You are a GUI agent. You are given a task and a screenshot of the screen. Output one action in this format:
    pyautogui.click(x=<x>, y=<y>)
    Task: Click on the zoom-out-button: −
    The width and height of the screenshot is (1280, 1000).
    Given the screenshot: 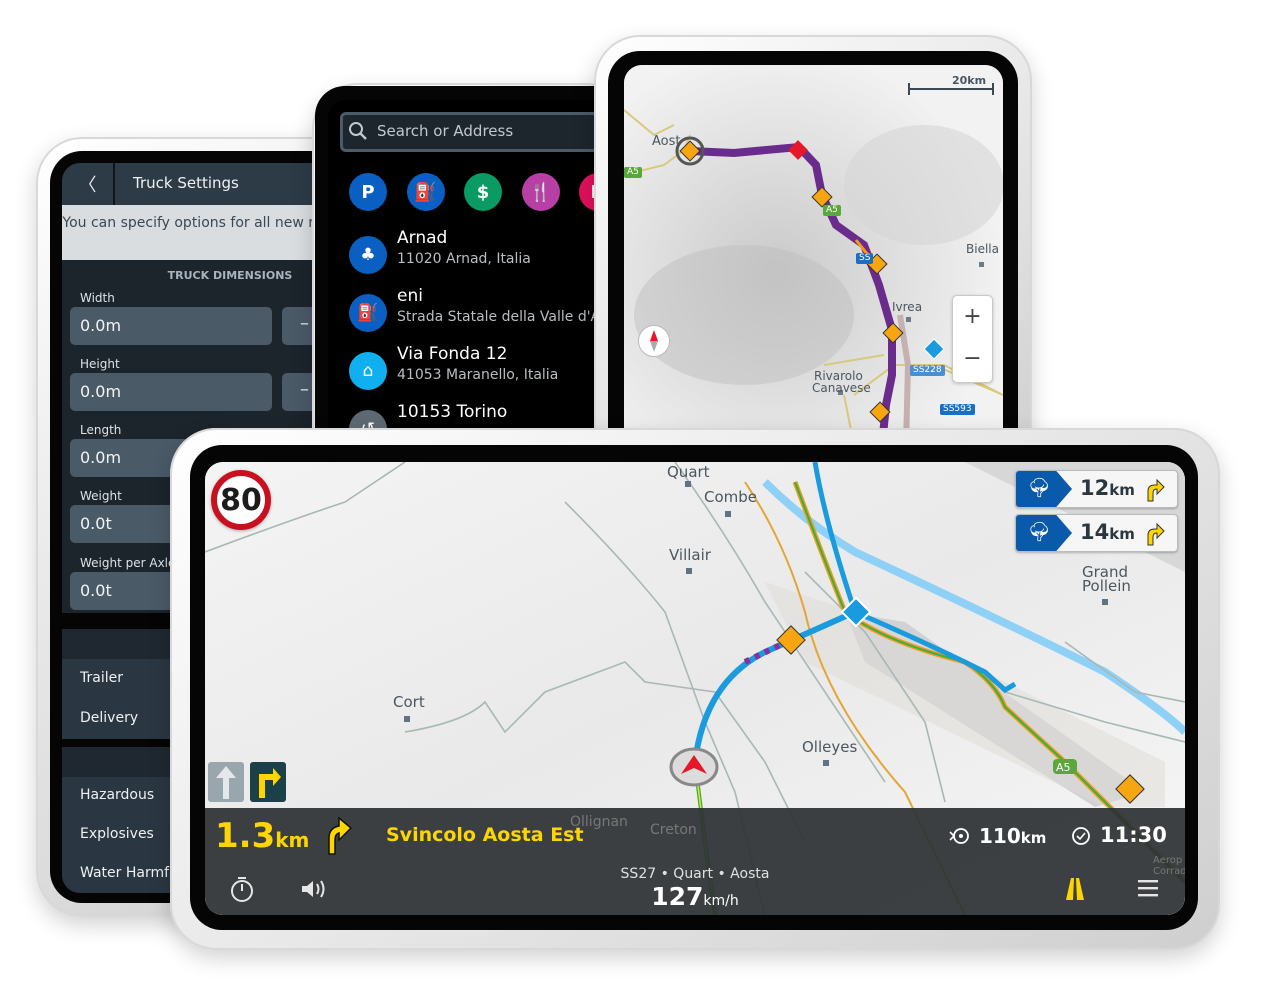 What is the action you would take?
    pyautogui.click(x=972, y=361)
    